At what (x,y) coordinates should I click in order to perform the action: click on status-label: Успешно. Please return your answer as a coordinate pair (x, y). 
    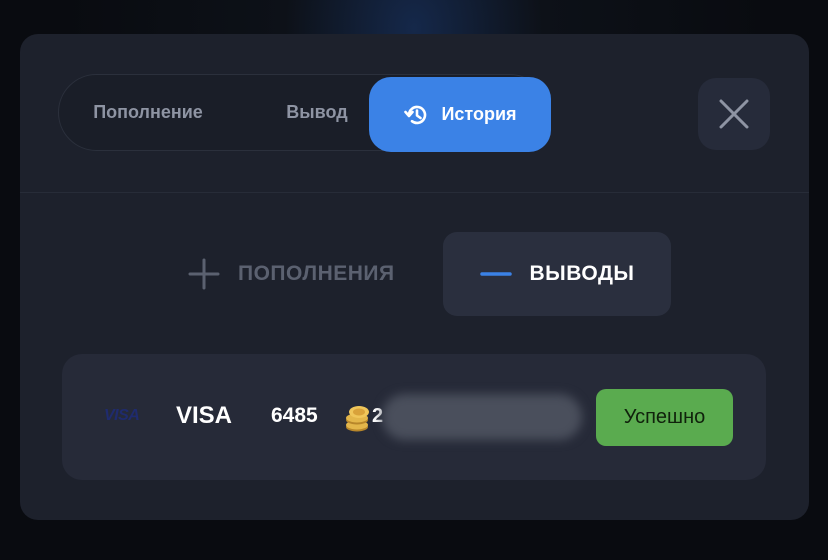
    Looking at the image, I should click on (664, 417).